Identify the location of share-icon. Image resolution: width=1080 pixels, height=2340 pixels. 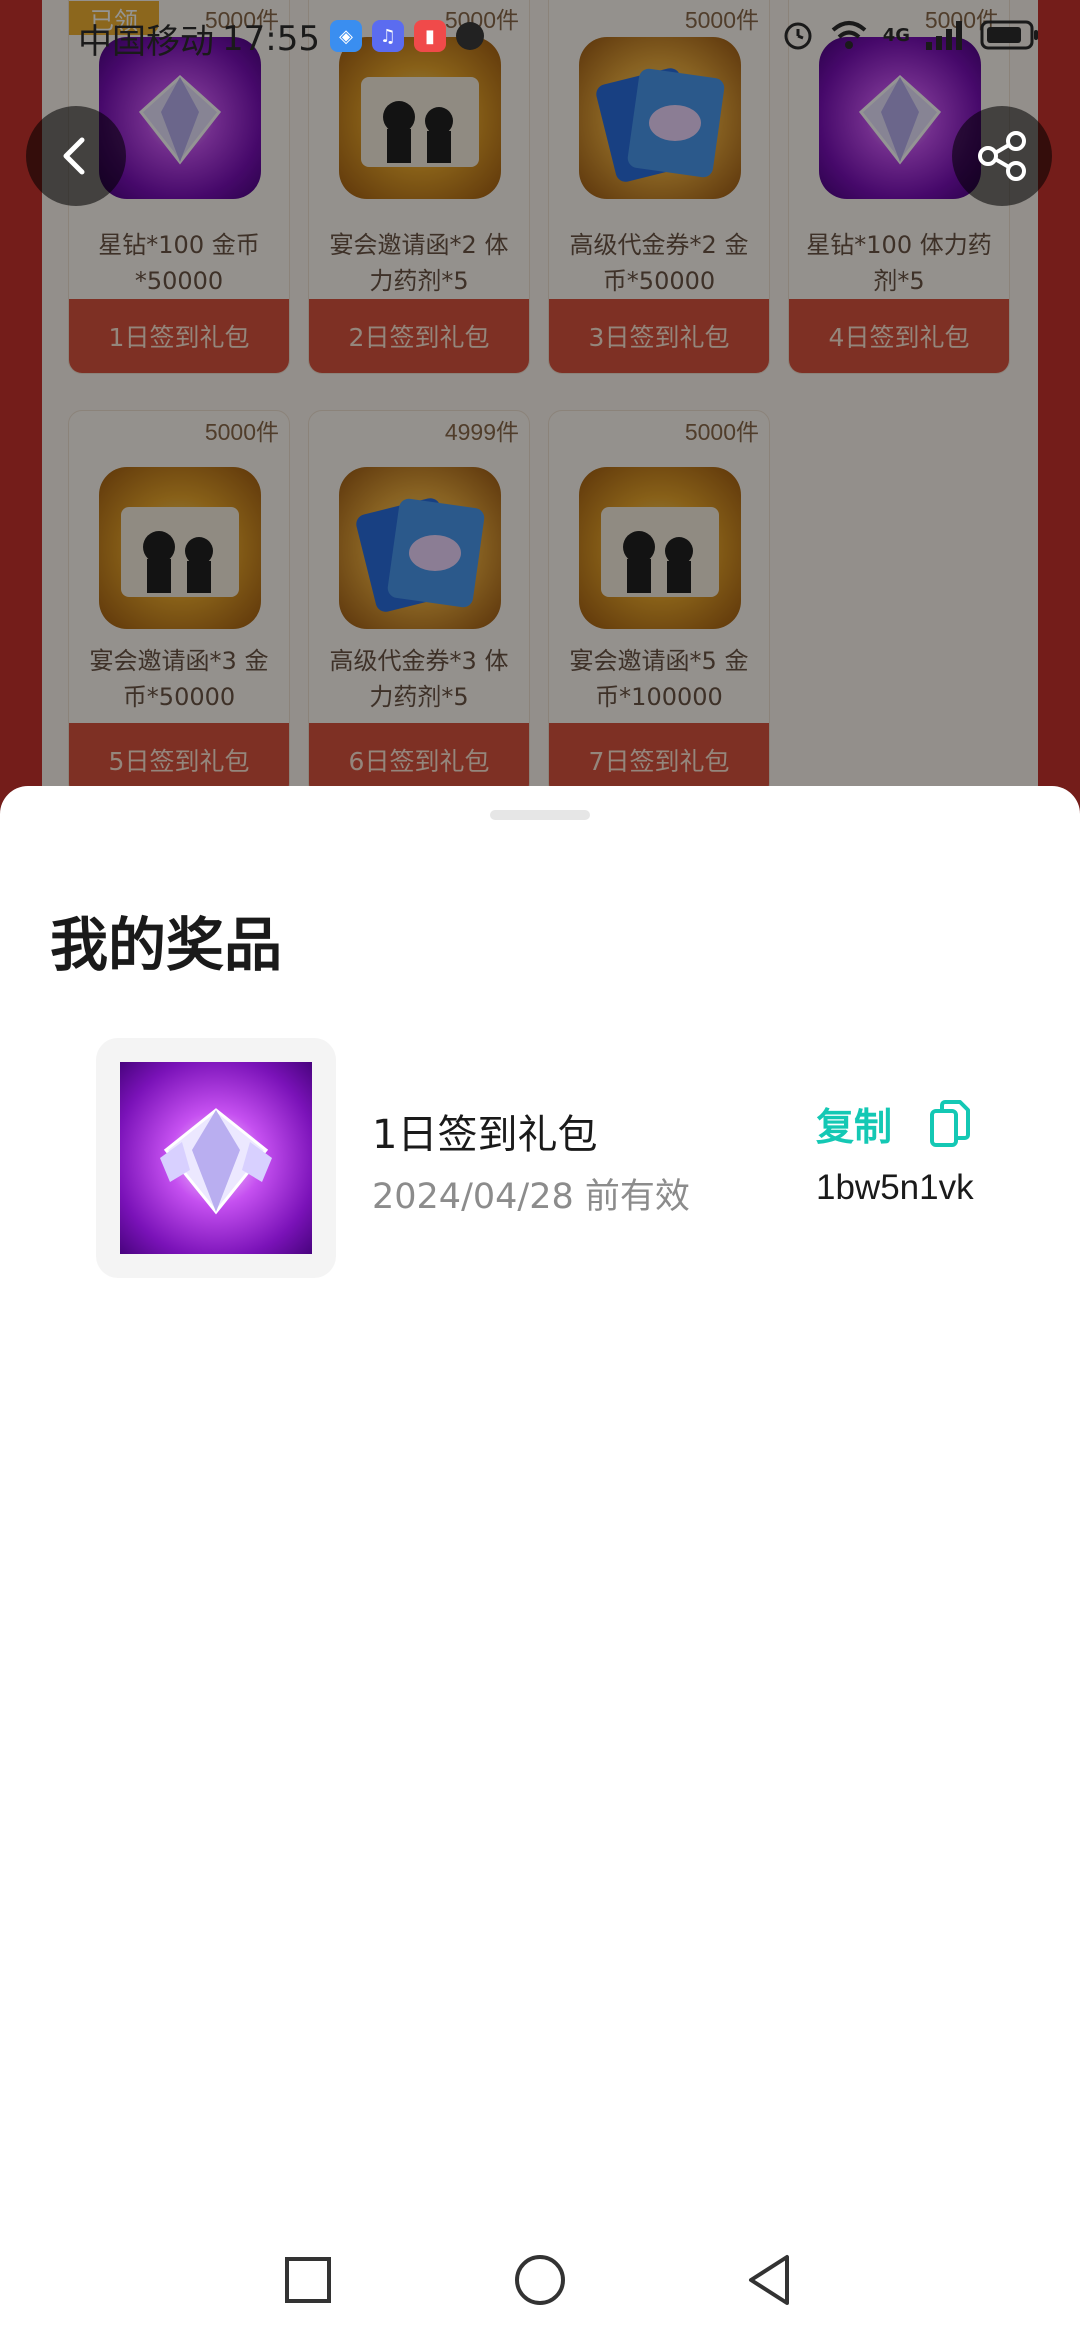
(1002, 156).